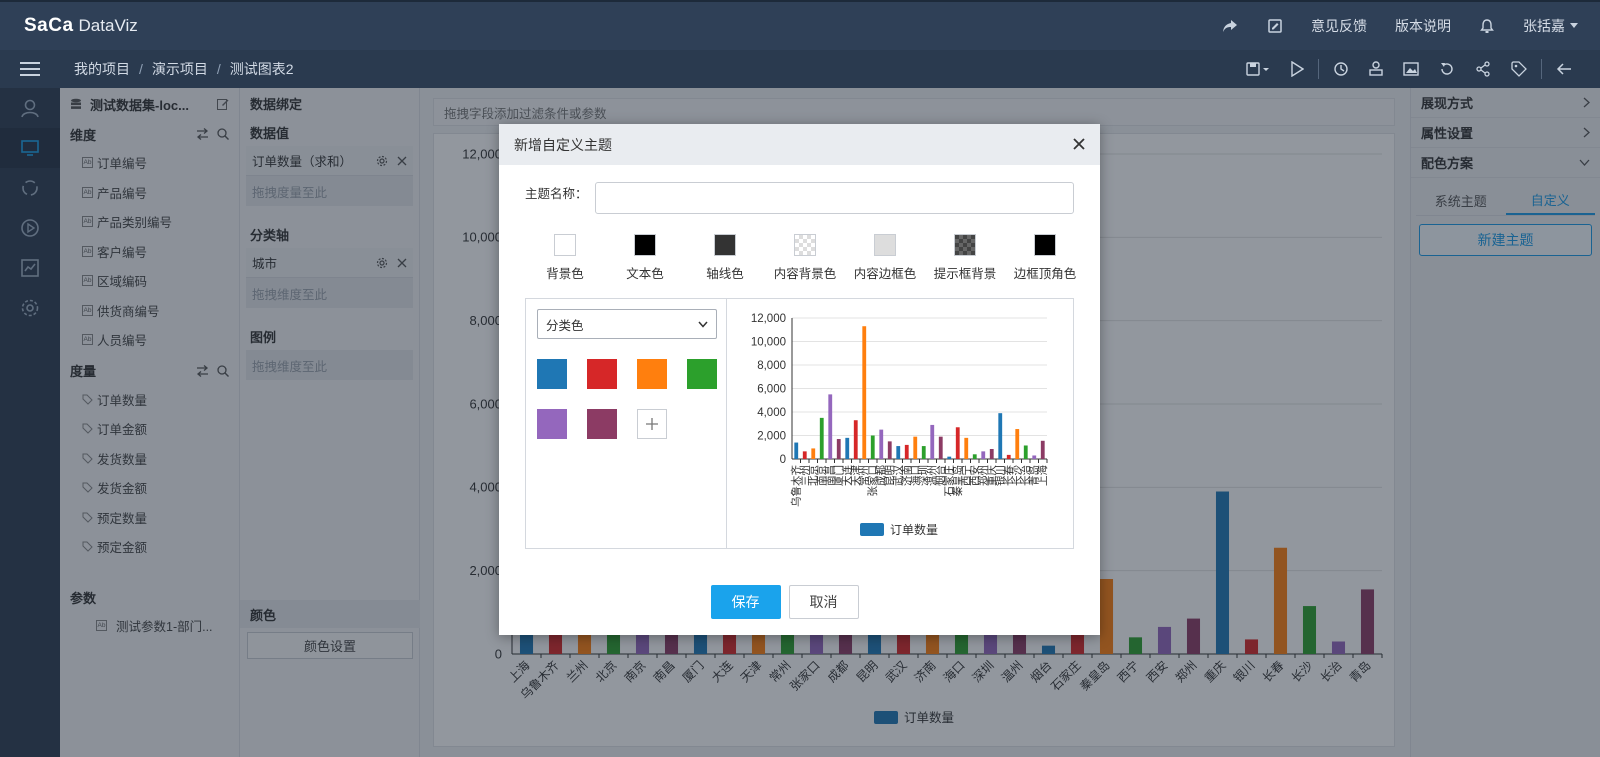 The width and height of the screenshot is (1600, 757). I want to click on swatch-tooltip-background: 提示框背景, so click(965, 258).